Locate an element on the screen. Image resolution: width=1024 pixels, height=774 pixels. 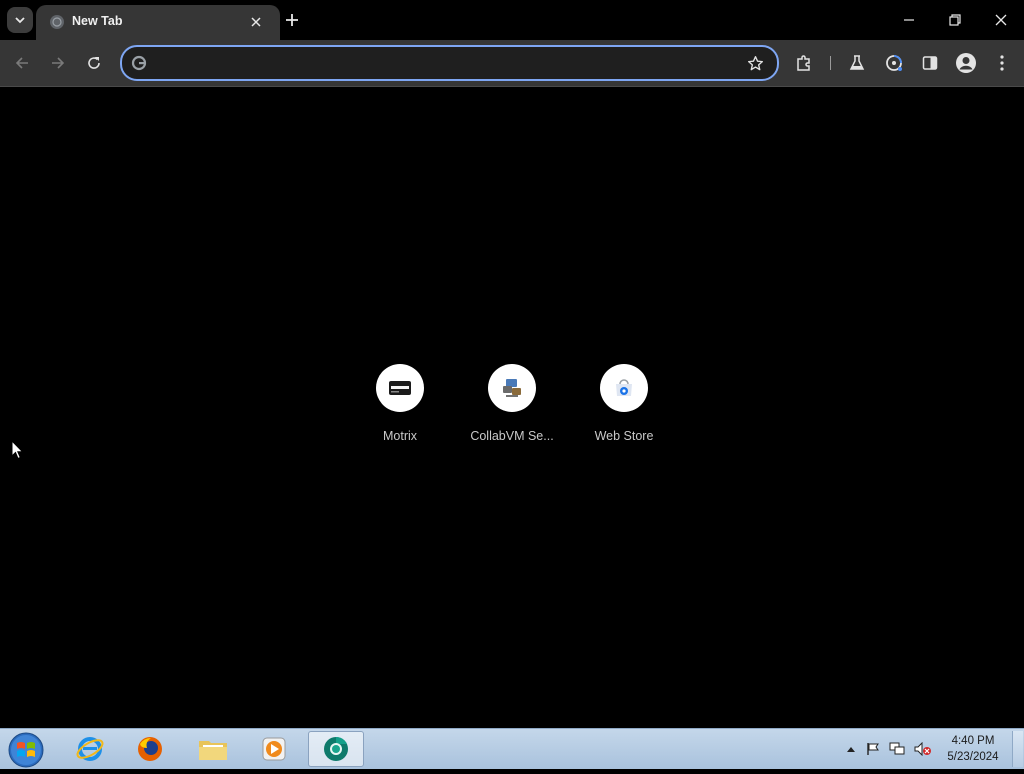
star-icon is located at coordinates (755, 62).